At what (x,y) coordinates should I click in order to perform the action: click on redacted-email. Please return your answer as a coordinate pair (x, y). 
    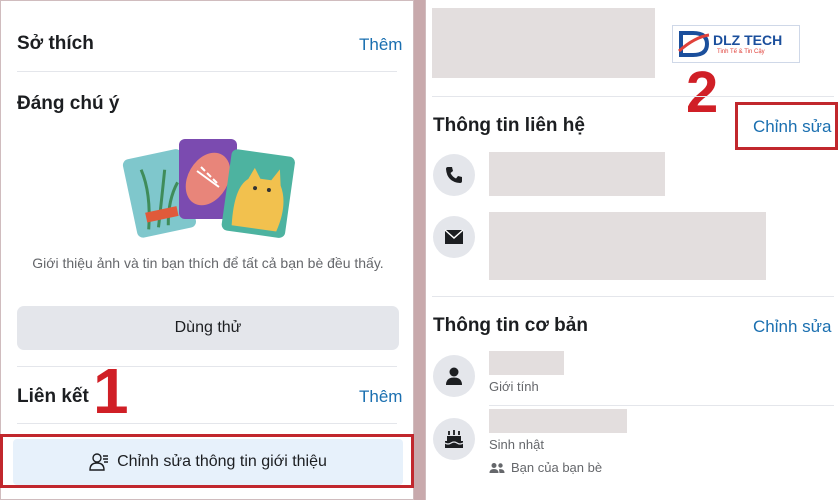
    Looking at the image, I should click on (627, 246).